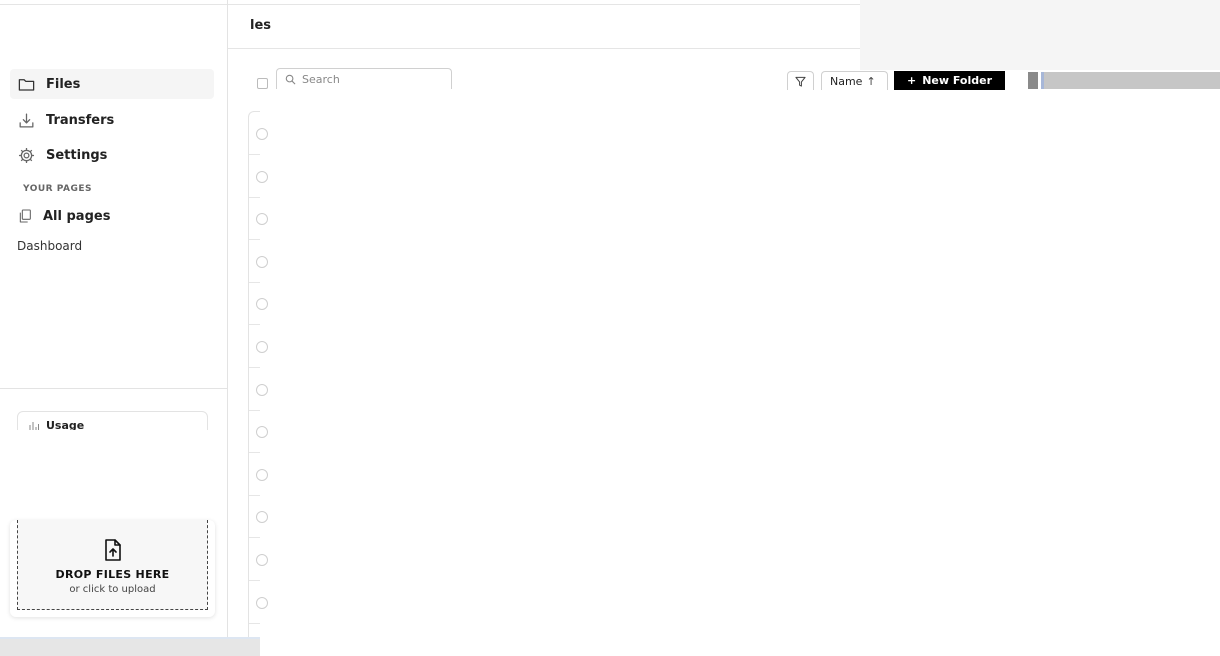 This screenshot has width=1220, height=656. I want to click on pages-copy-icon, so click(25, 216).